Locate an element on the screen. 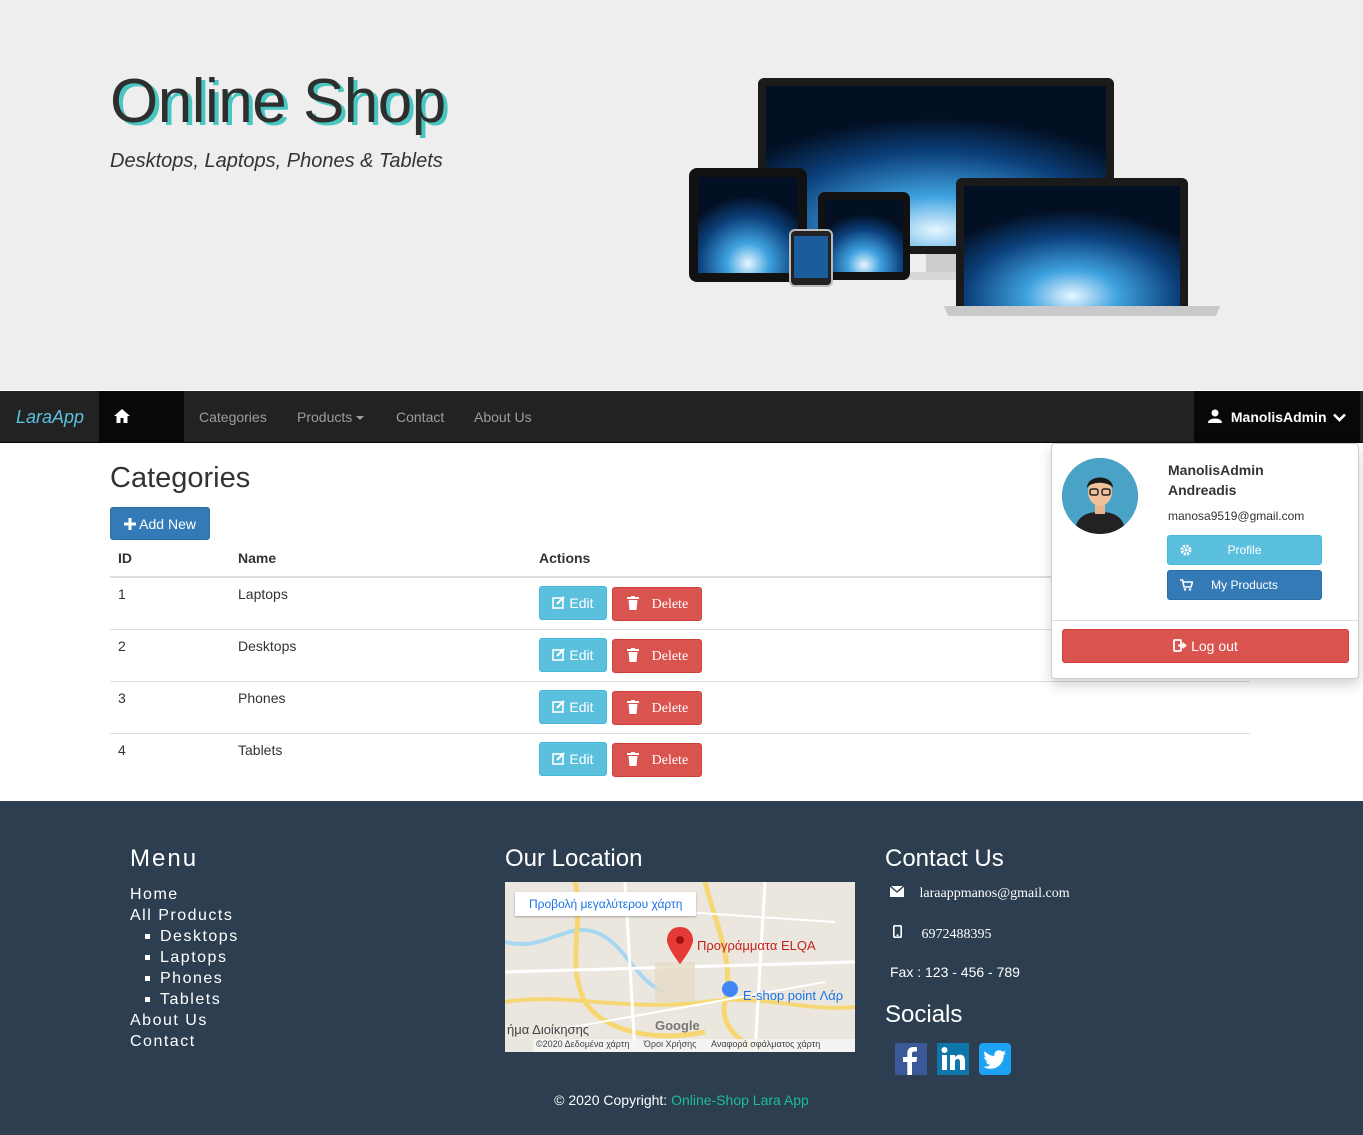  hero-subtitle: Desktops, Laptops, Phones & Tablets is located at coordinates (276, 161).